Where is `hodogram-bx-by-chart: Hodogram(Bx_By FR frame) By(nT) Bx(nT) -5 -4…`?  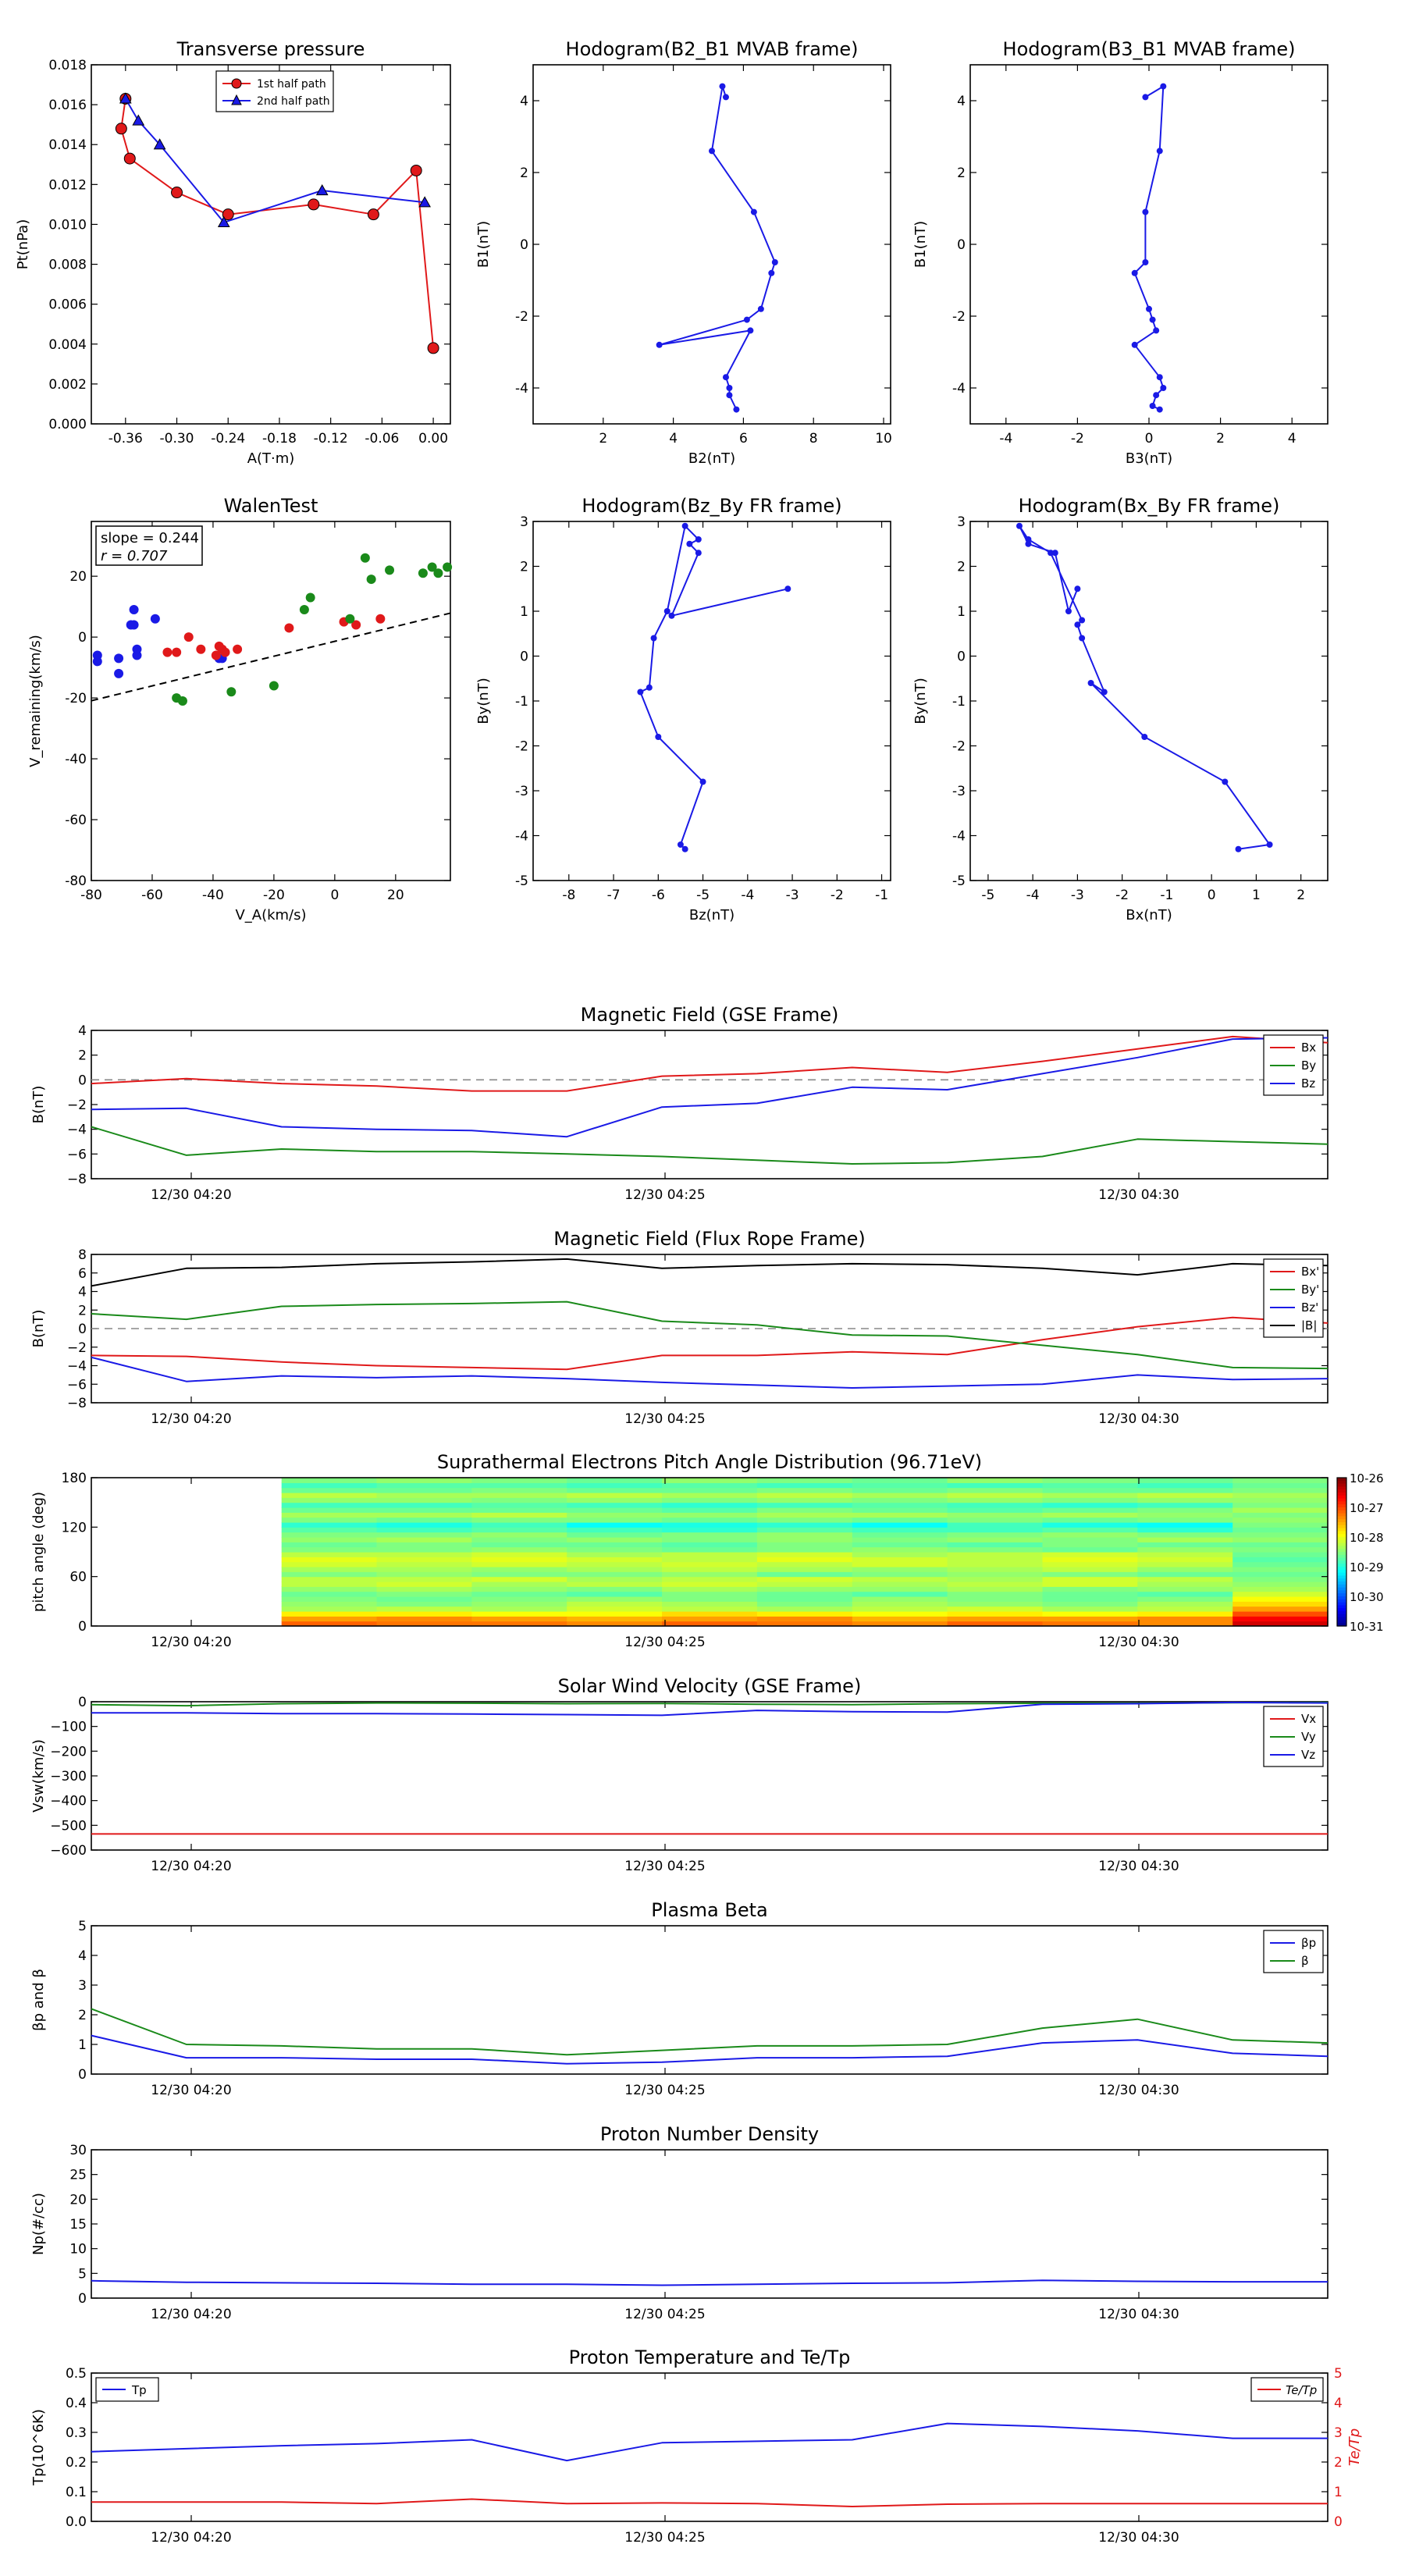 hodogram-bx-by-chart: Hodogram(Bx_By FR frame) By(nT) Bx(nT) -5 -4… is located at coordinates (1120, 709).